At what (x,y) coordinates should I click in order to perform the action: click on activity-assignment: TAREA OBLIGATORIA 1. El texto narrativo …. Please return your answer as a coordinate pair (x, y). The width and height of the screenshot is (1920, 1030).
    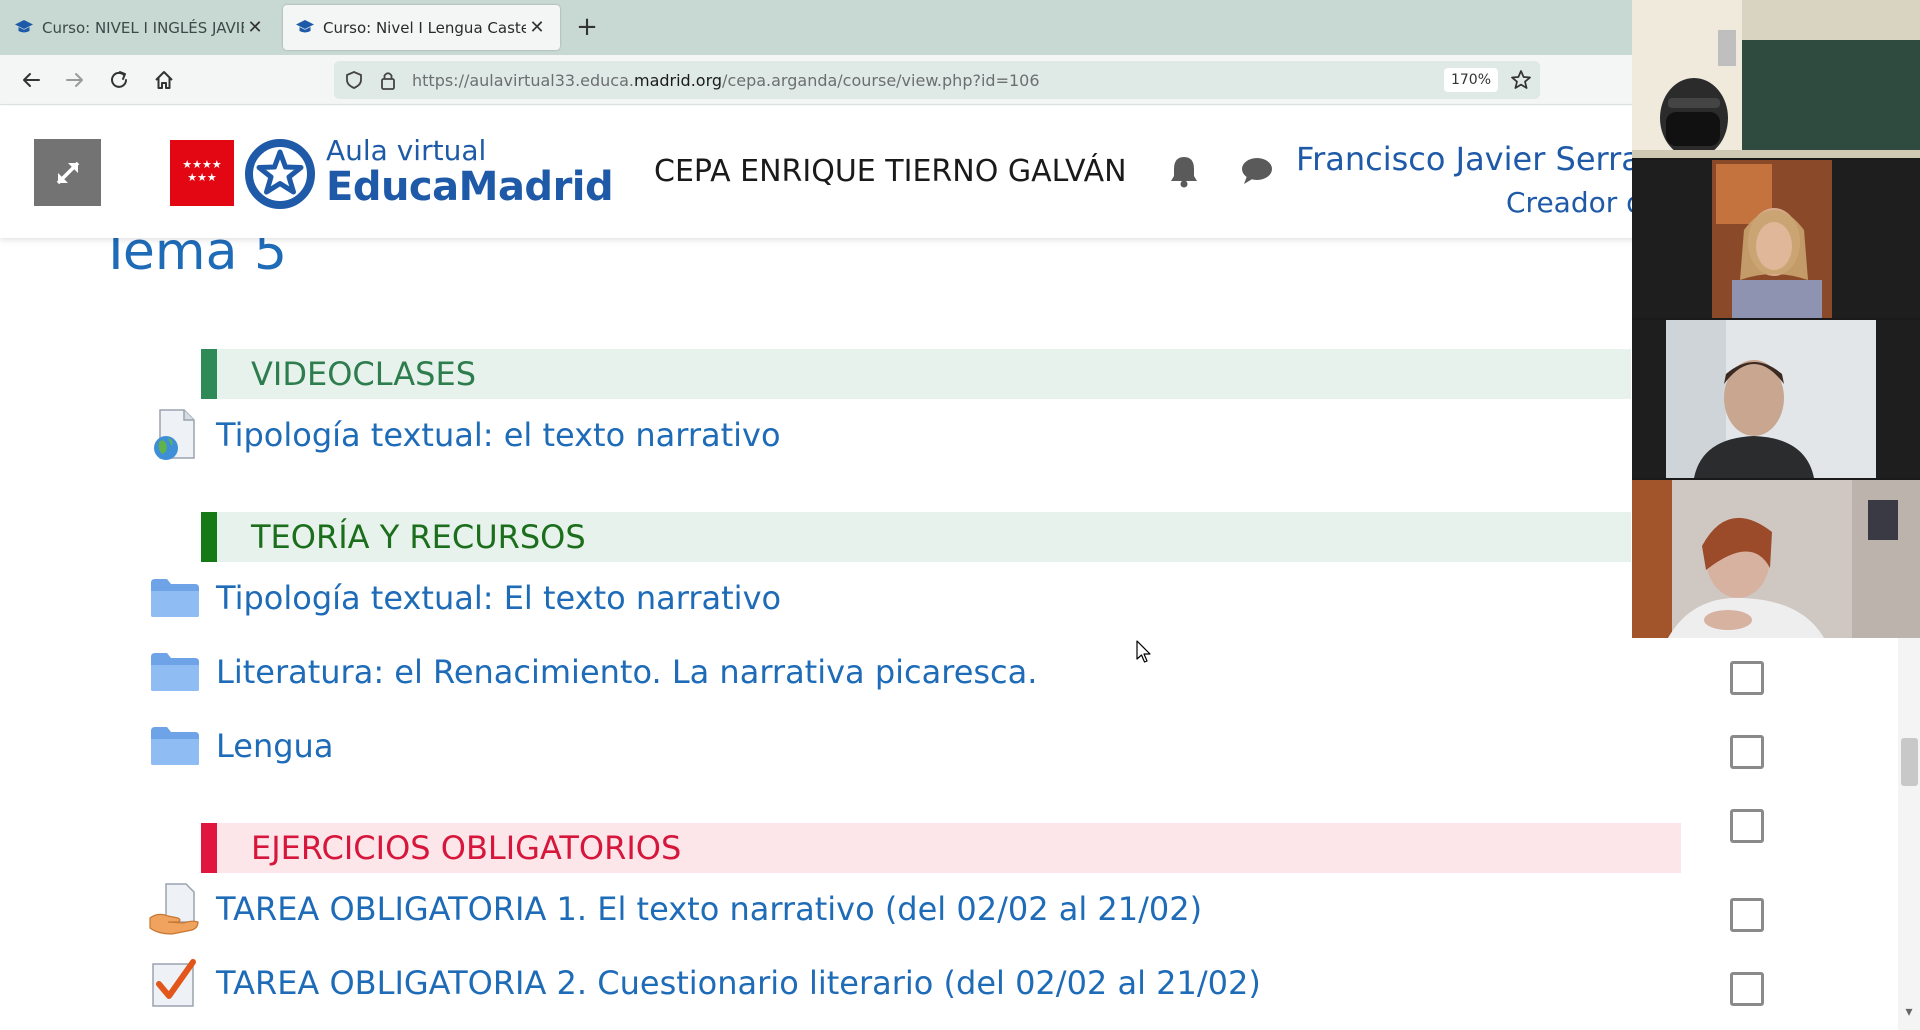
    Looking at the image, I should click on (675, 909).